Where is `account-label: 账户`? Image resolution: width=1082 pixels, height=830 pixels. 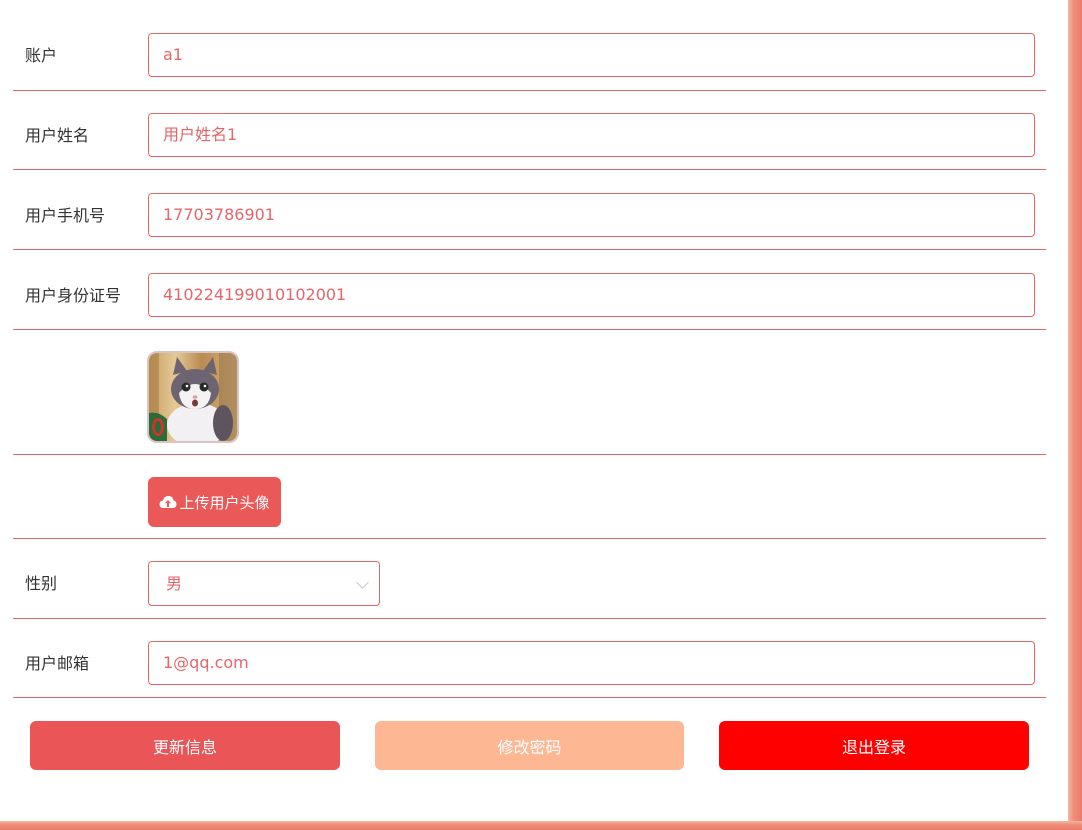 account-label: 账户 is located at coordinates (41, 55).